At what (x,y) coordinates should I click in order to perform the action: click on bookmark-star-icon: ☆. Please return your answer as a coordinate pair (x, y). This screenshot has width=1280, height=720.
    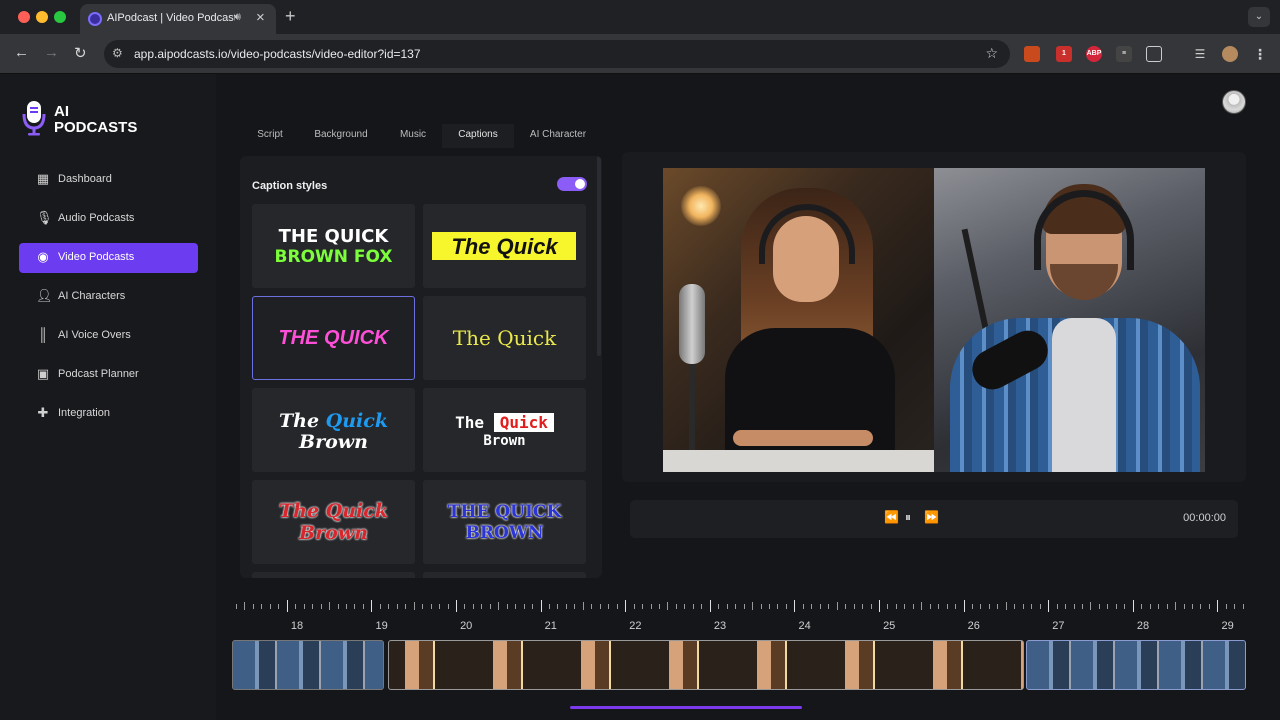
    Looking at the image, I should click on (991, 53).